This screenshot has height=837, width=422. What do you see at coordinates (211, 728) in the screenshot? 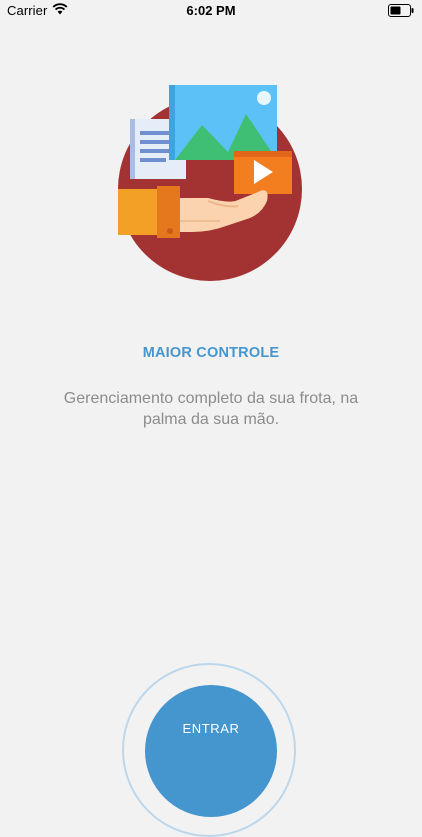
I see `enter-button-label: ENTRAR` at bounding box center [211, 728].